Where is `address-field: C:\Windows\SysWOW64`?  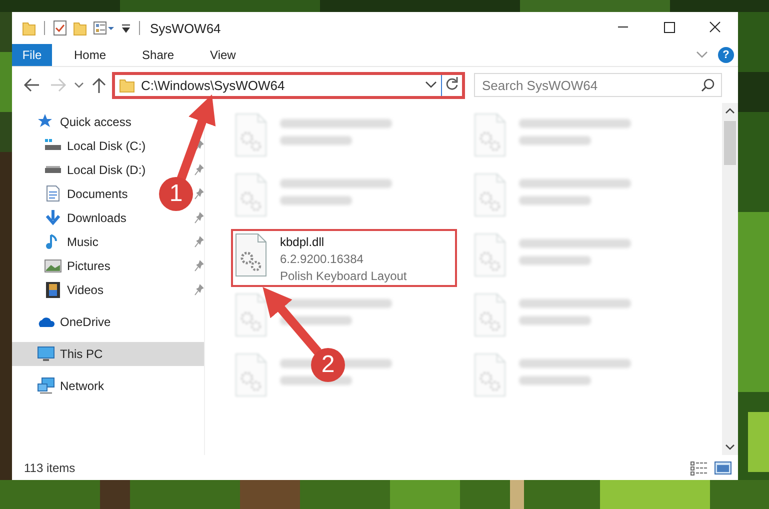
address-field: C:\Windows\SysWOW64 is located at coordinates (278, 85).